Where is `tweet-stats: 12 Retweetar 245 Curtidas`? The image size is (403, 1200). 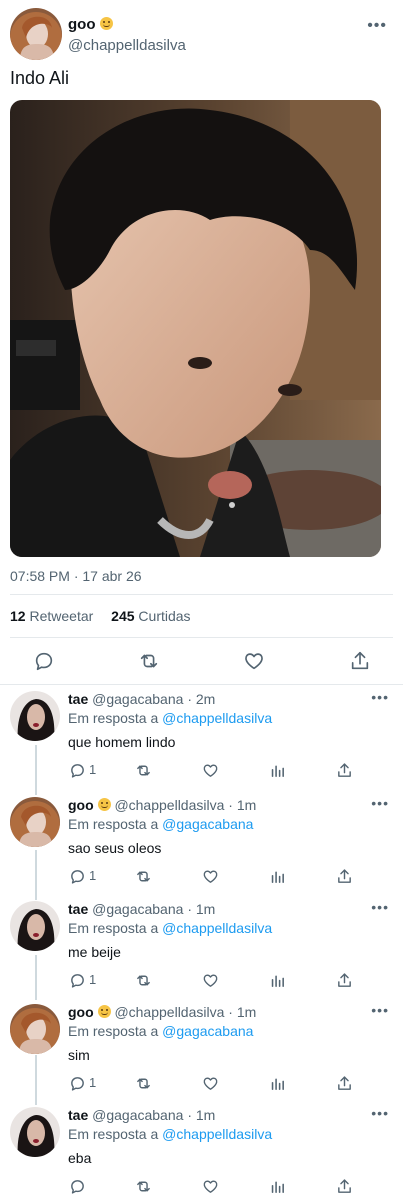 tweet-stats: 12 Retweetar 245 Curtidas is located at coordinates (100, 616).